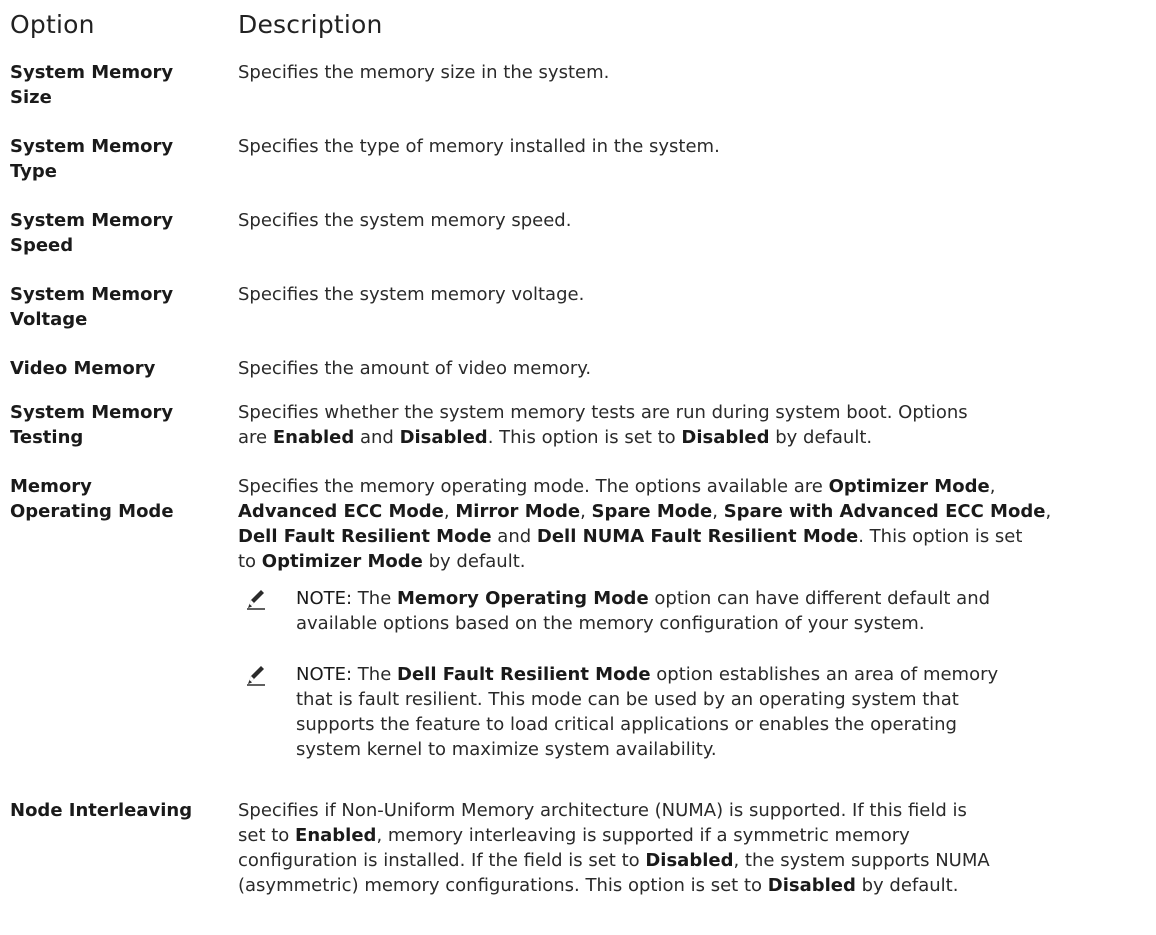 The image size is (1156, 935). What do you see at coordinates (83, 368) in the screenshot?
I see `option-name: Video Memory` at bounding box center [83, 368].